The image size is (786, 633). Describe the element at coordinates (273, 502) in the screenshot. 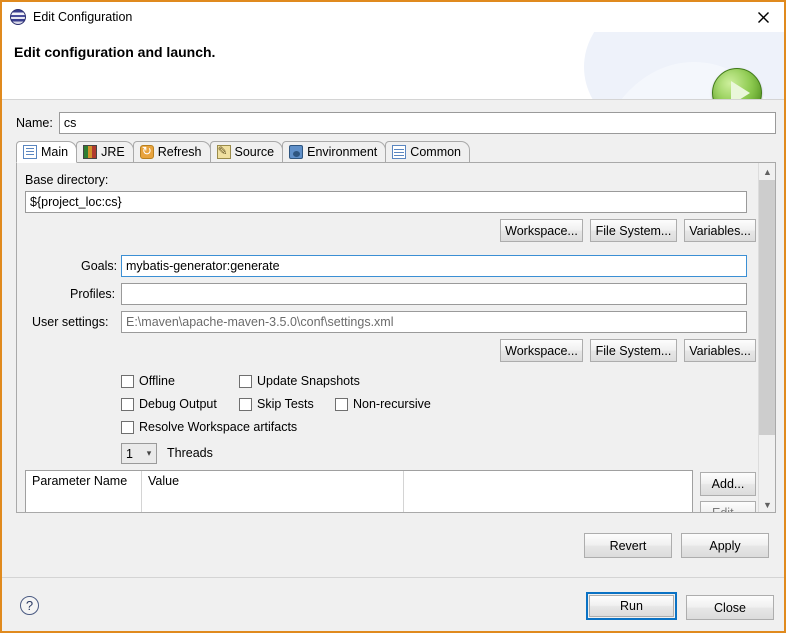

I see `parameter-table-empty-value` at that location.